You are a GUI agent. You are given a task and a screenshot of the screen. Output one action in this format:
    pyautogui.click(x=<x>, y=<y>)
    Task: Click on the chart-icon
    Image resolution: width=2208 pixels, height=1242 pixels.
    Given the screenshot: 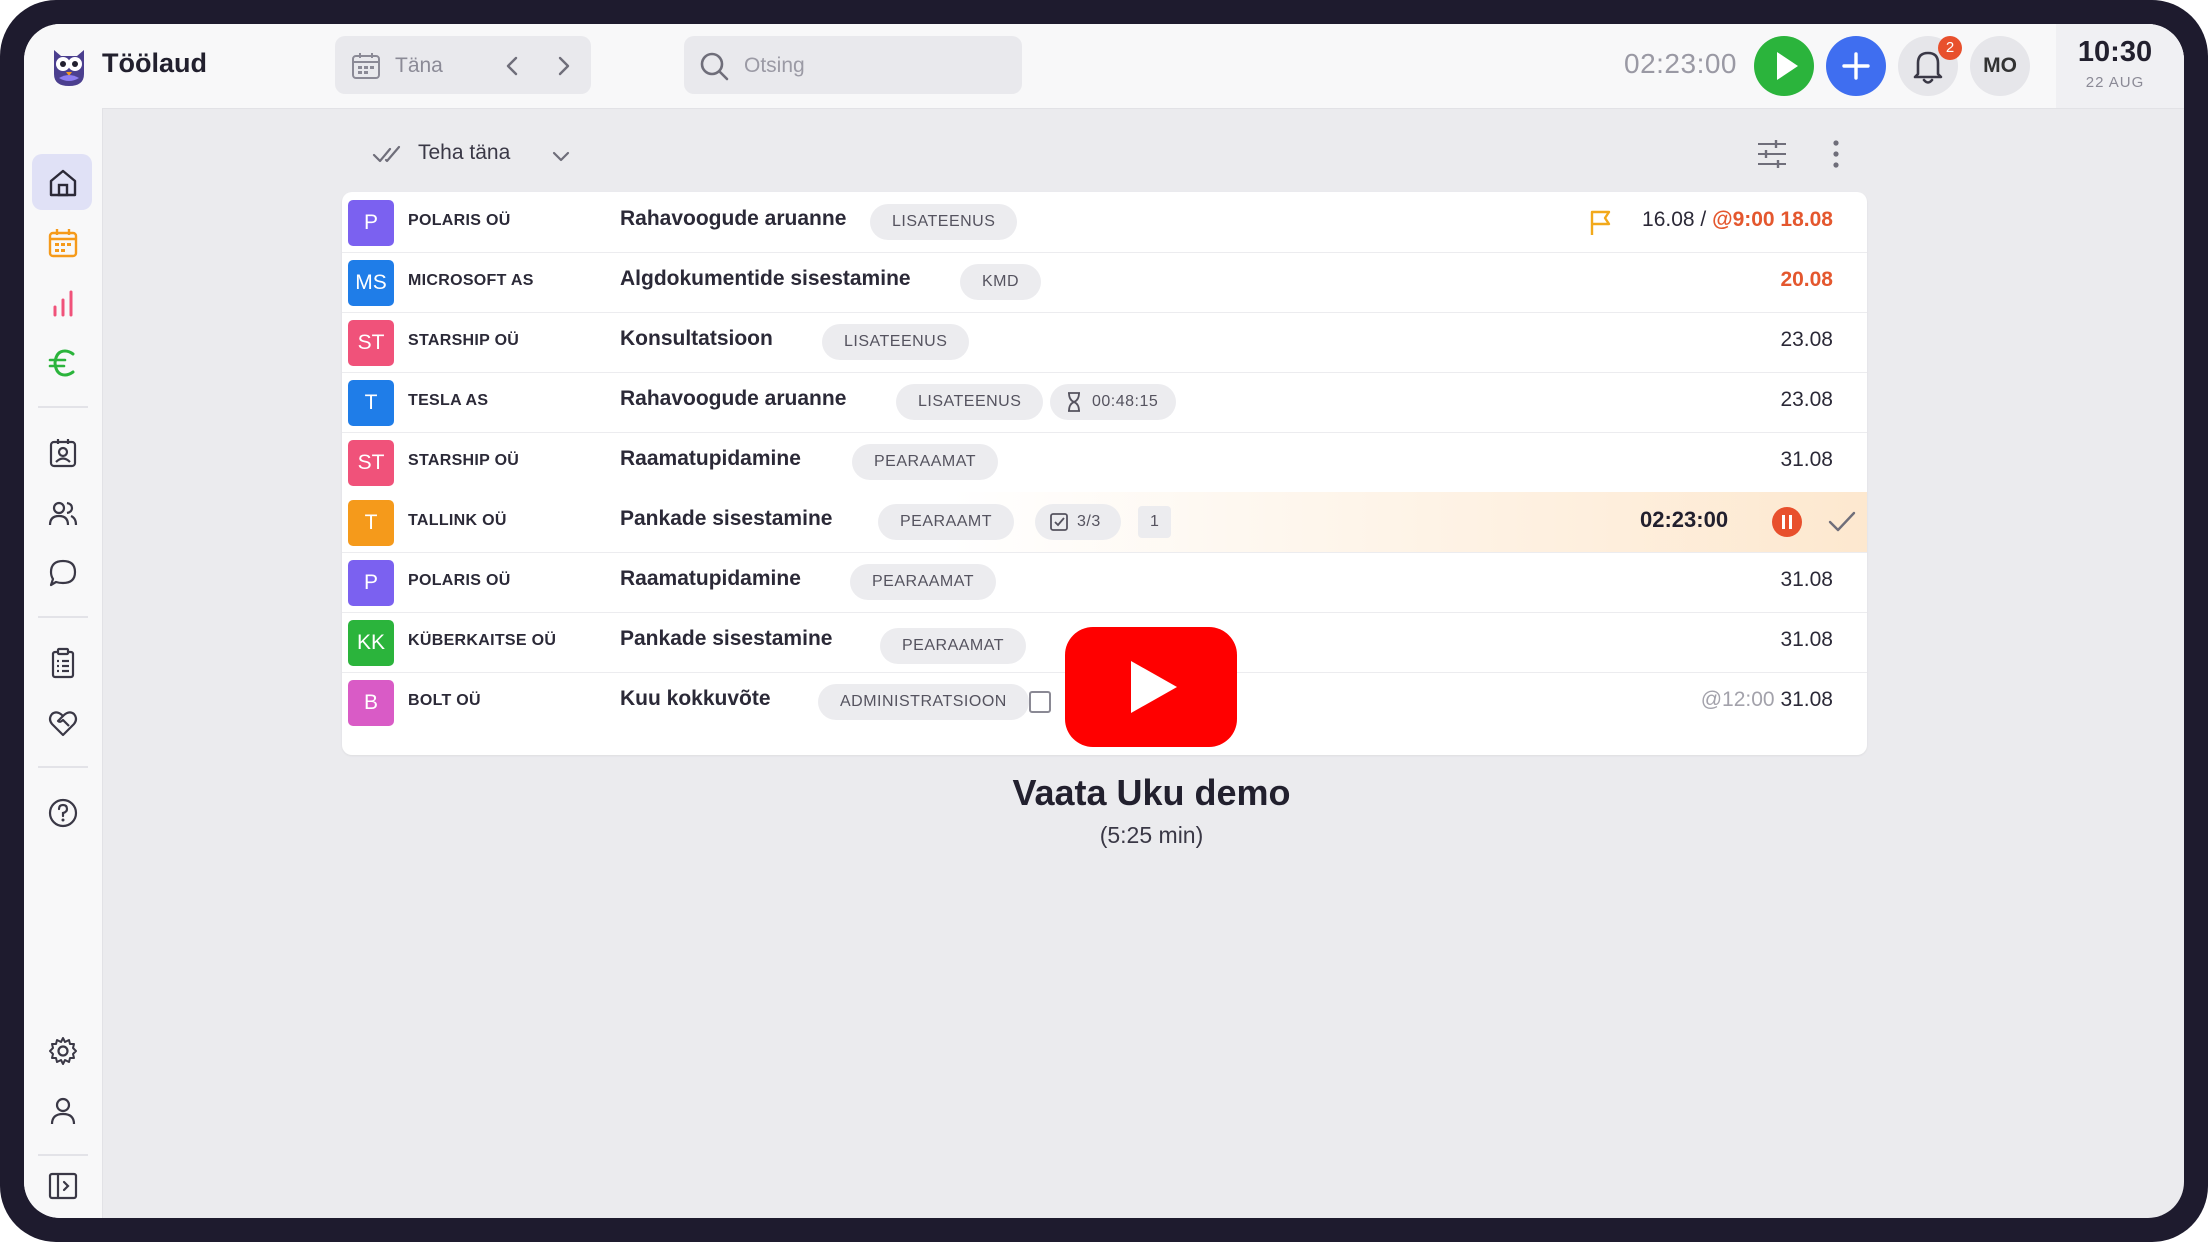 What is the action you would take?
    pyautogui.click(x=63, y=303)
    